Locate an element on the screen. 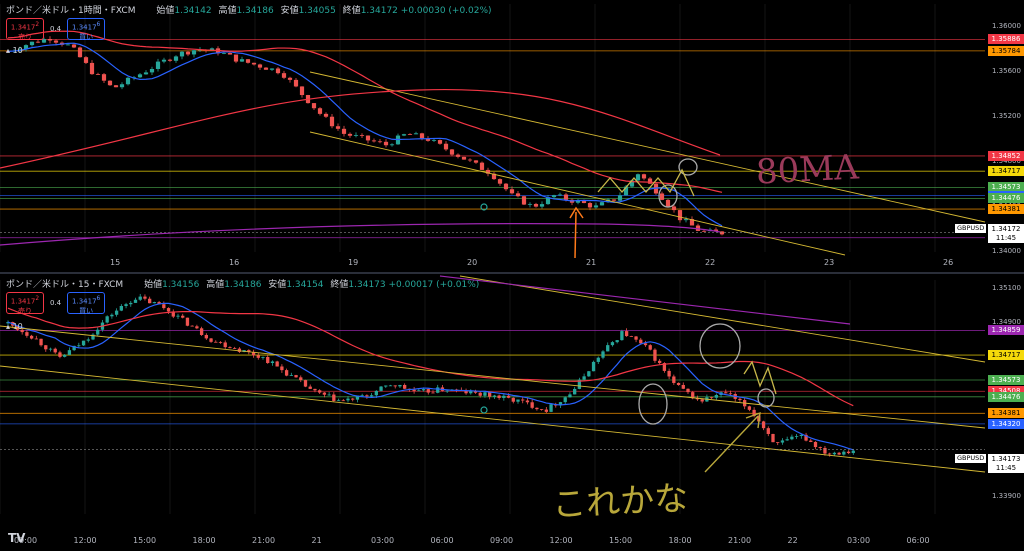 Image resolution: width=1024 pixels, height=551 pixels. price-tick: 1.36000 is located at coordinates (1006, 25).